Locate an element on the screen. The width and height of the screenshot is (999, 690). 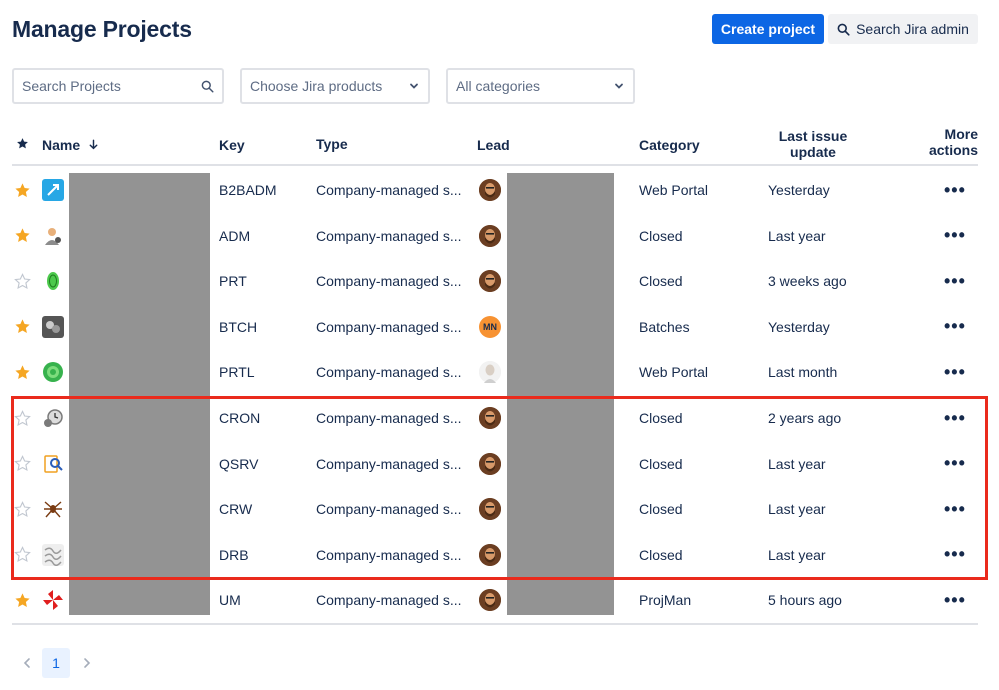
jira-products-select: Choose Jira products is located at coordinates (335, 86).